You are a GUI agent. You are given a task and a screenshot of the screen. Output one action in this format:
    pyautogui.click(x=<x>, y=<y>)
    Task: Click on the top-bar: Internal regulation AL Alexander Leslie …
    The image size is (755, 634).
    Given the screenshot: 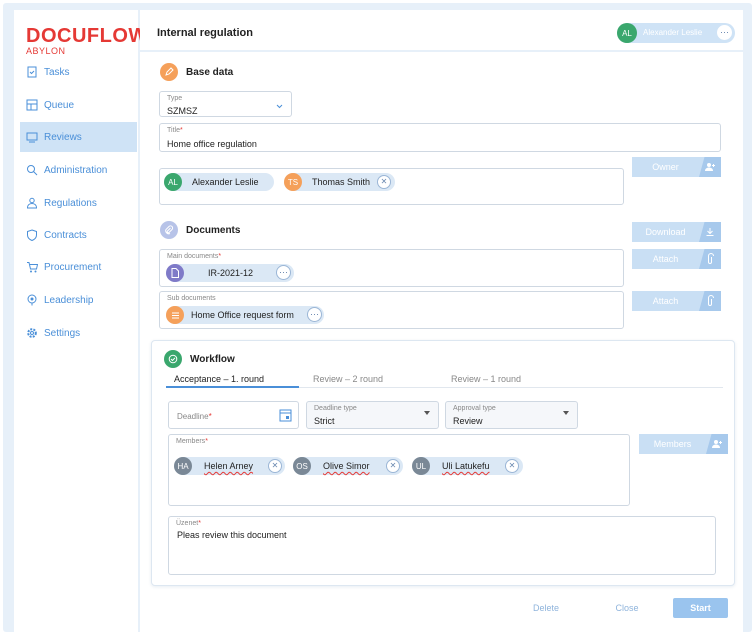 What is the action you would take?
    pyautogui.click(x=441, y=30)
    